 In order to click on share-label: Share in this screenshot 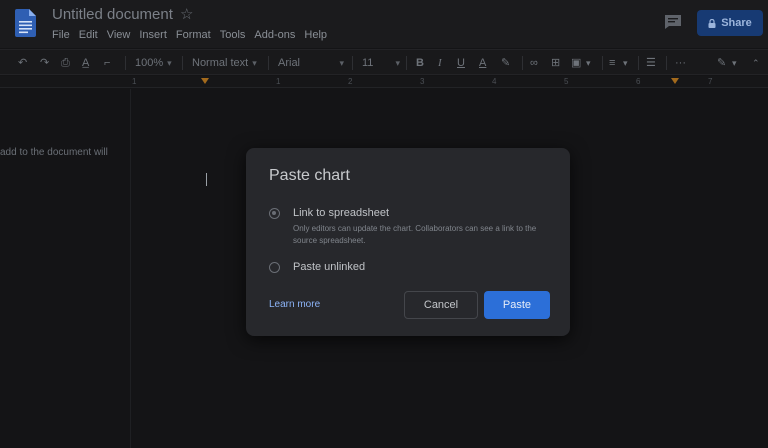, I will do `click(736, 23)`.